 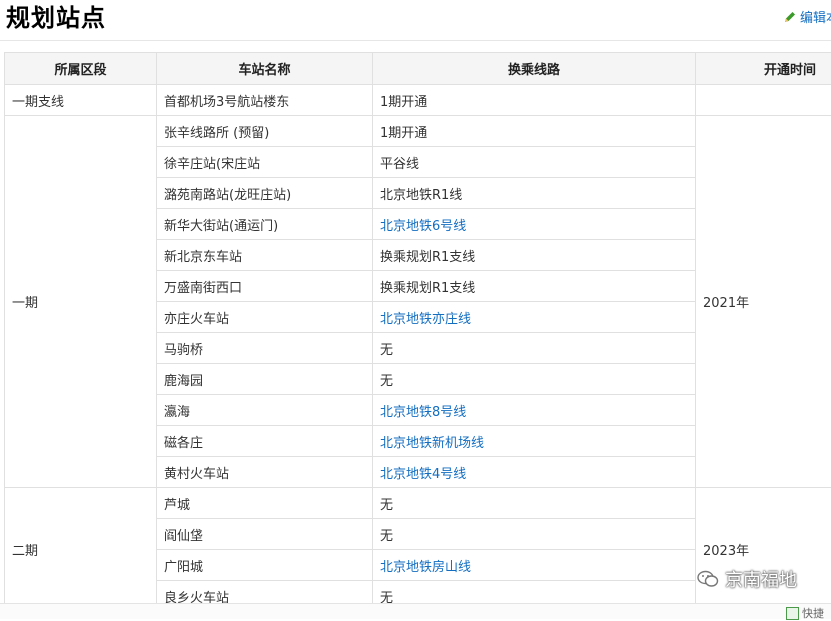 I want to click on station-cell: 阎仙垡, so click(x=265, y=534).